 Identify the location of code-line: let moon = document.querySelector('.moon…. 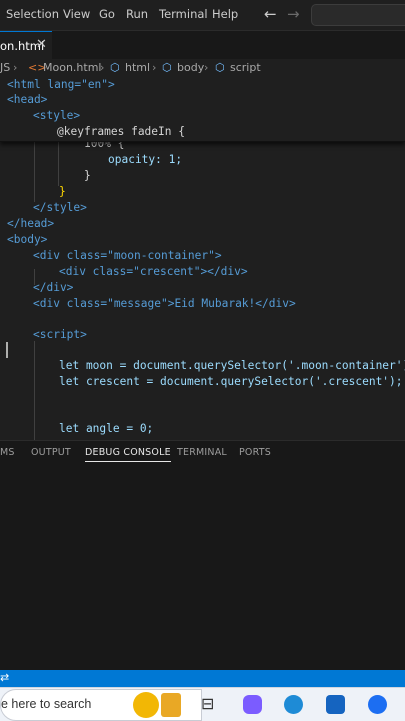
(232, 365).